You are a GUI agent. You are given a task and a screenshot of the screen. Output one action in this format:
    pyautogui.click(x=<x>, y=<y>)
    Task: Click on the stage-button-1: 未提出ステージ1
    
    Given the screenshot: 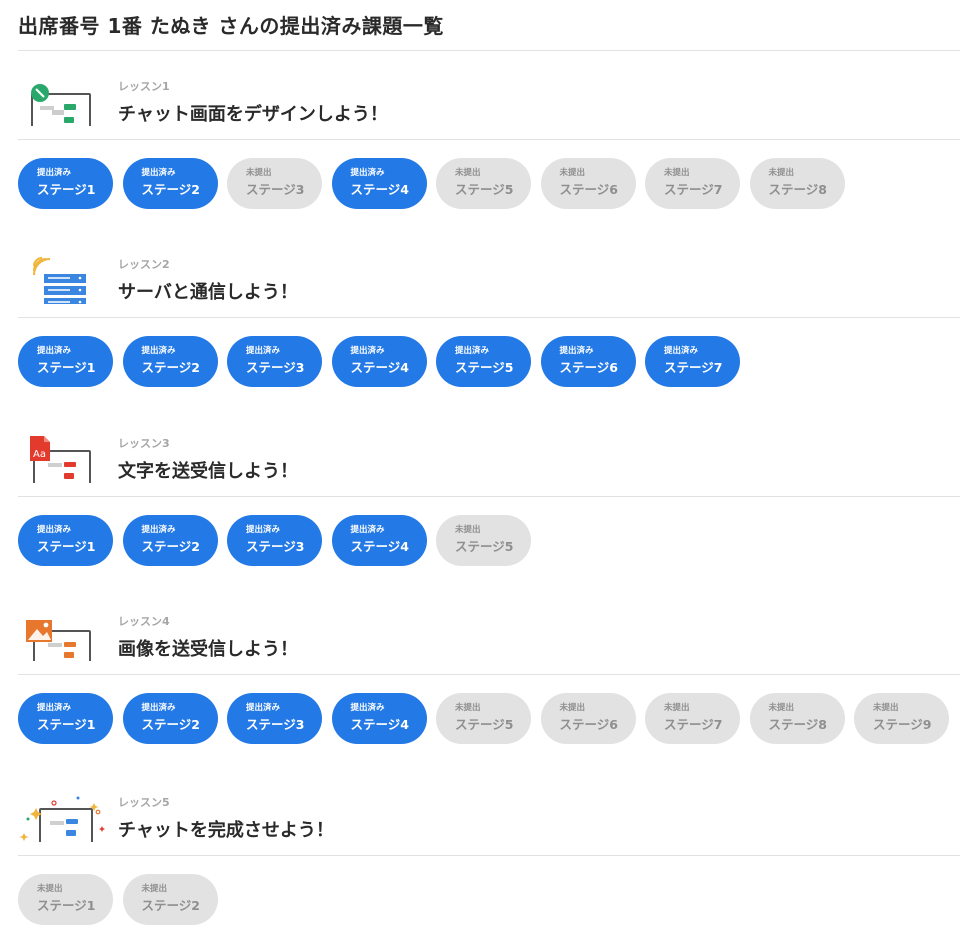 What is the action you would take?
    pyautogui.click(x=65, y=899)
    